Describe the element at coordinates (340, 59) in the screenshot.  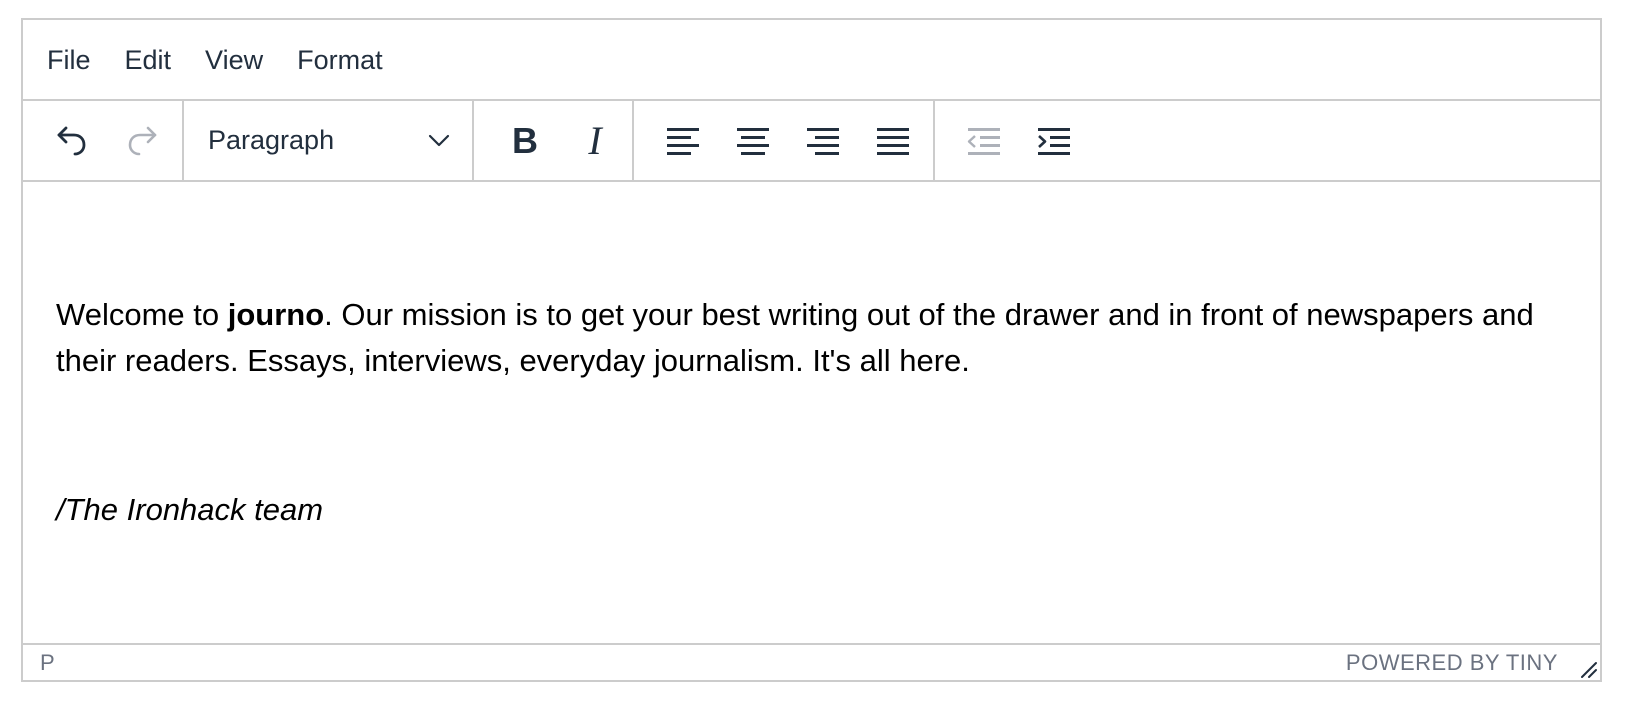
I see `menu-format: Format` at that location.